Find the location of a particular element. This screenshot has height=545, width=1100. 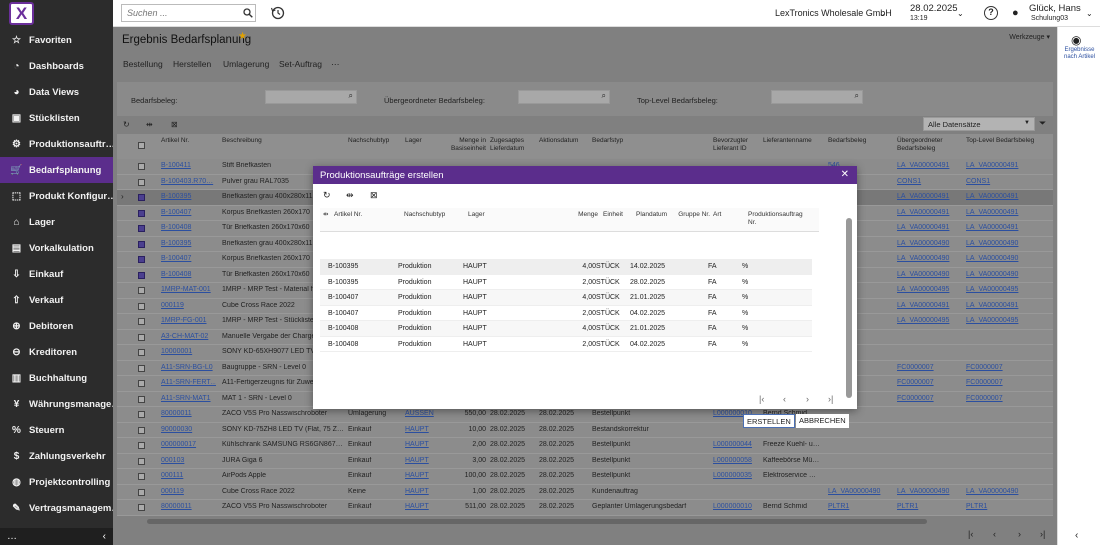

column-chooser-icon: ⇹ is located at coordinates (325, 215).